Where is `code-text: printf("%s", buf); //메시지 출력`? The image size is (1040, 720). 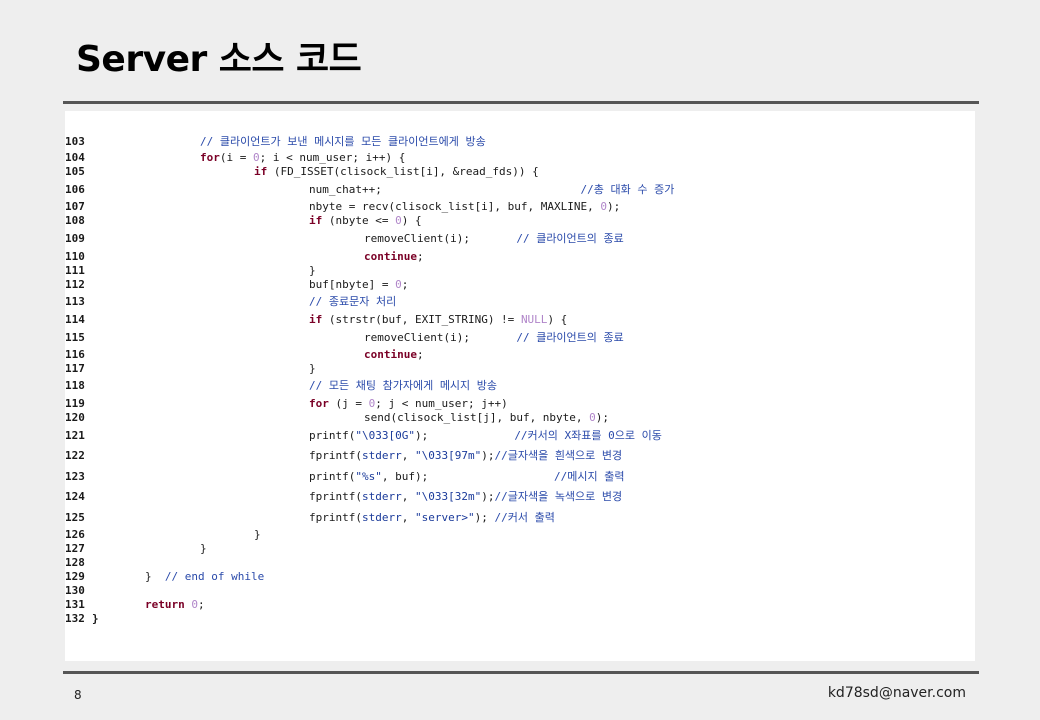 code-text: printf("%s", buf); //메시지 출력 is located at coordinates (467, 477).